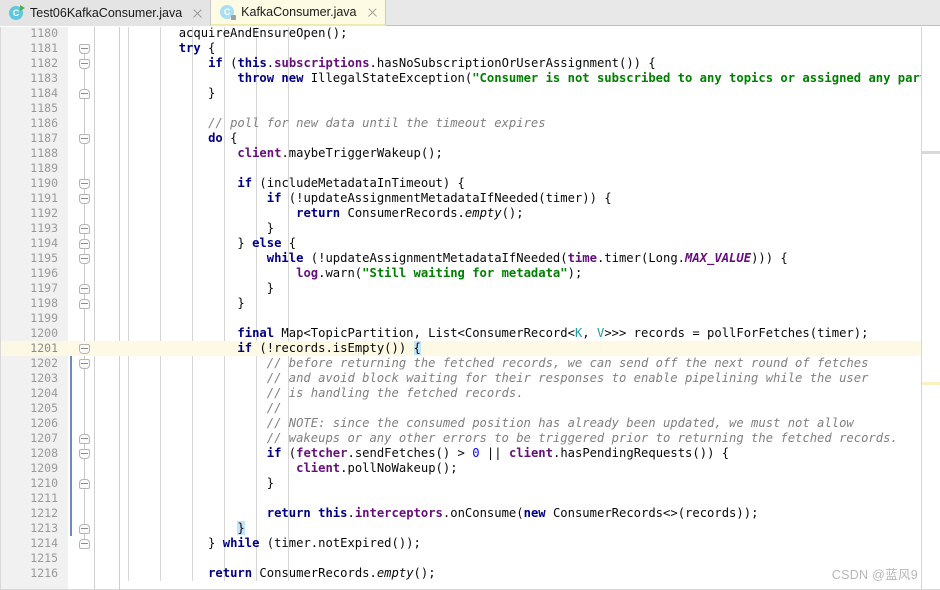 The height and width of the screenshot is (590, 940). What do you see at coordinates (329, 348) in the screenshot?
I see `code-text: if (!records.isEmpty()) {` at bounding box center [329, 348].